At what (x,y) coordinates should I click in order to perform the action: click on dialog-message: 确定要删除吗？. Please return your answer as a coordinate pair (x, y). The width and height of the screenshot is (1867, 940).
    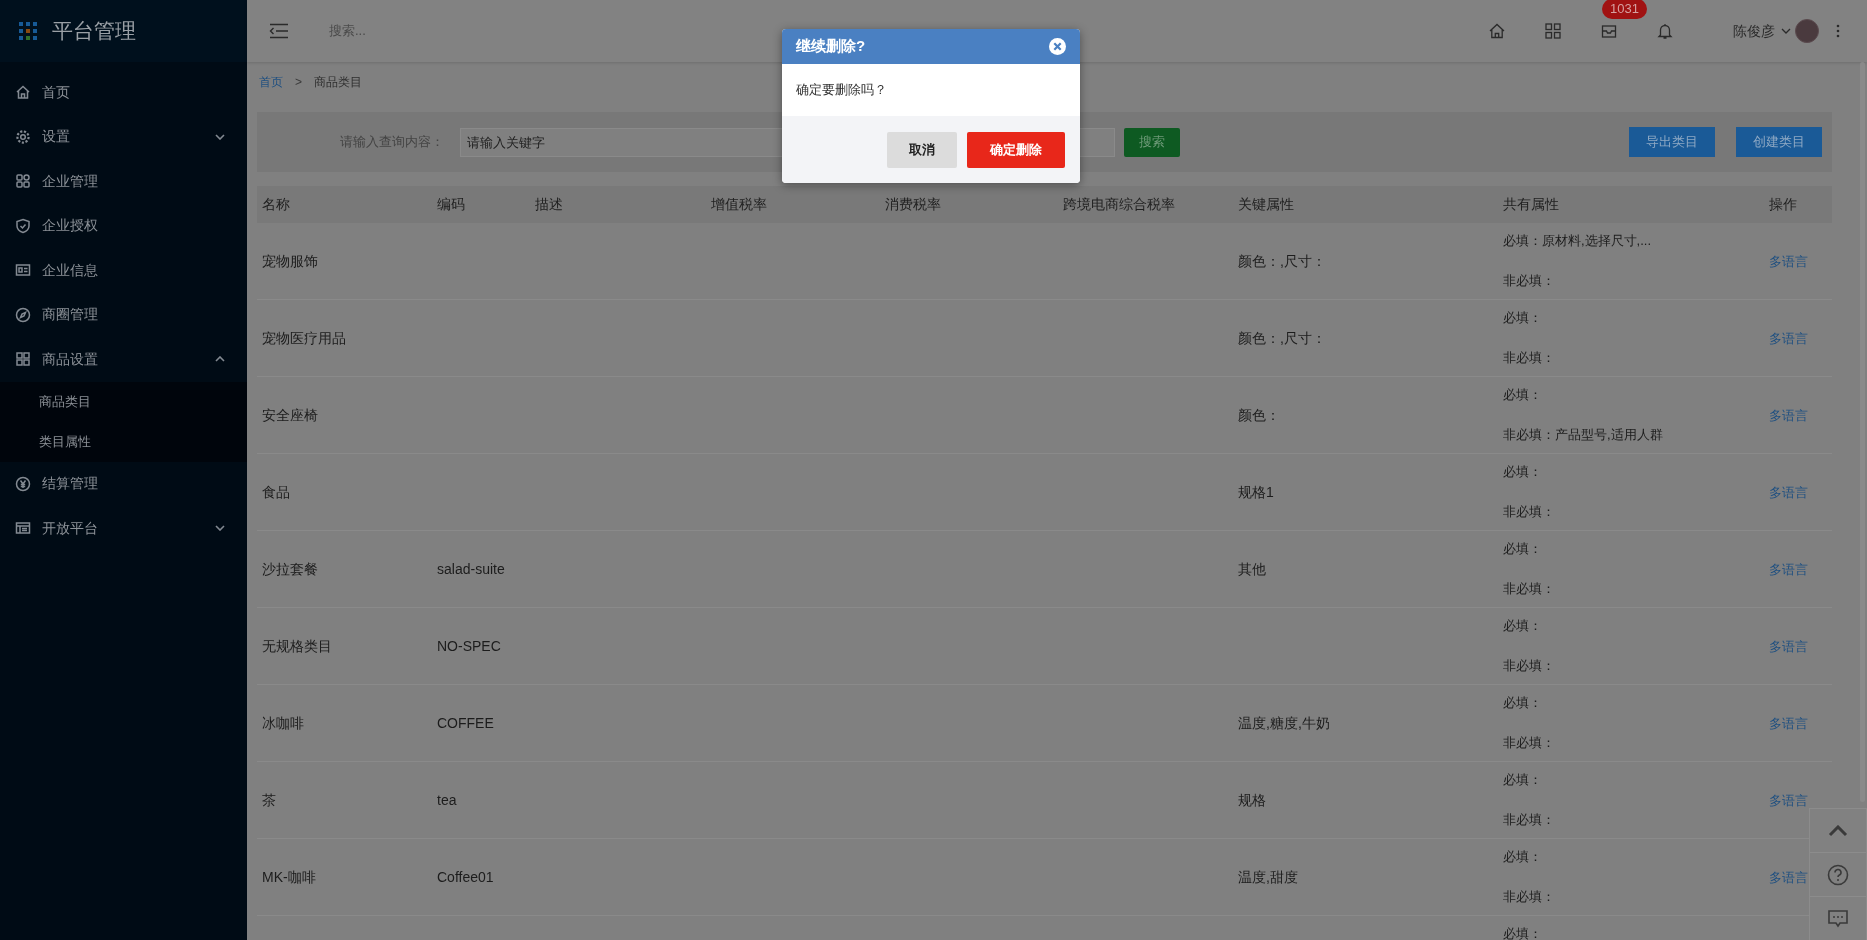
    Looking at the image, I should click on (841, 90).